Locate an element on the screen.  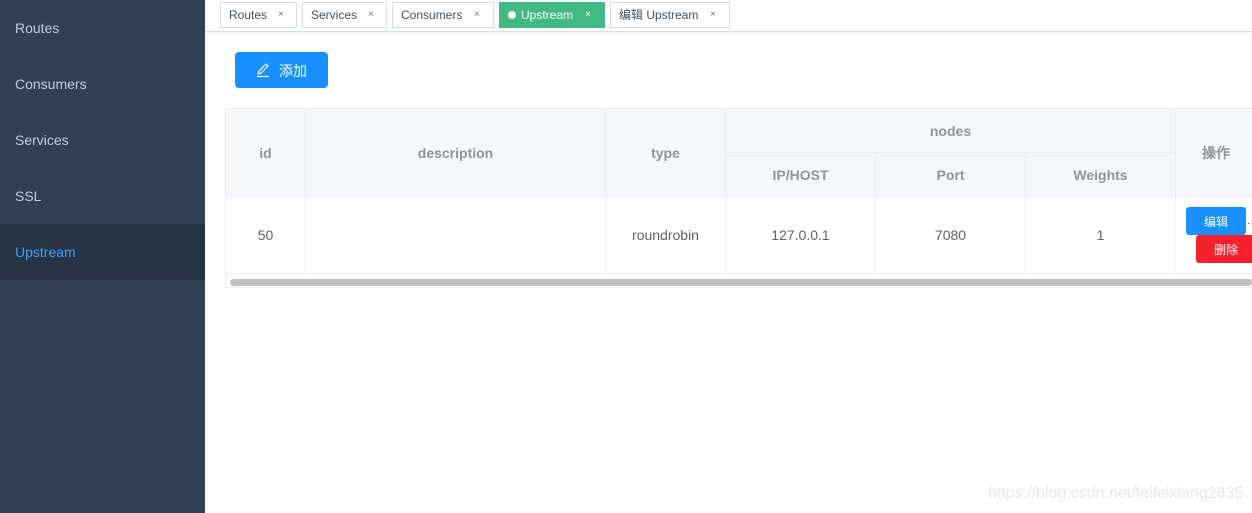
edit-pen-icon is located at coordinates (263, 70).